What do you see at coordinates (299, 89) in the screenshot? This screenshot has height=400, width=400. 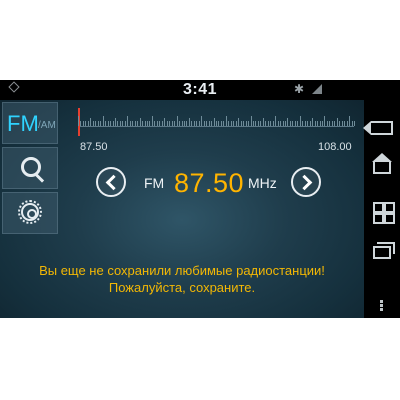 I see `bluetooth-icon: ✱` at bounding box center [299, 89].